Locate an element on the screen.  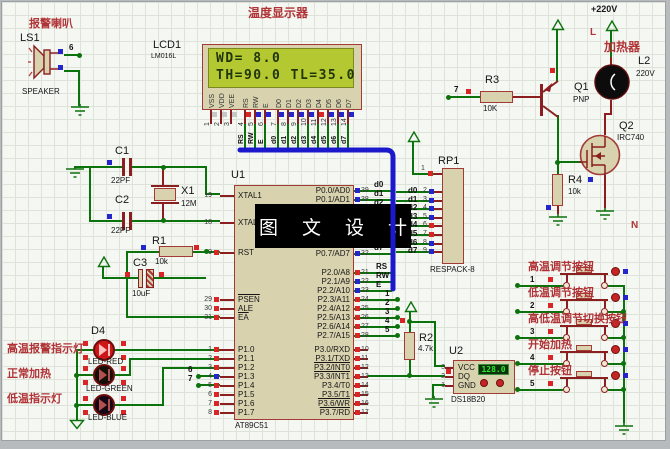
sensor-decrement-button is located at coordinates (500, 383).